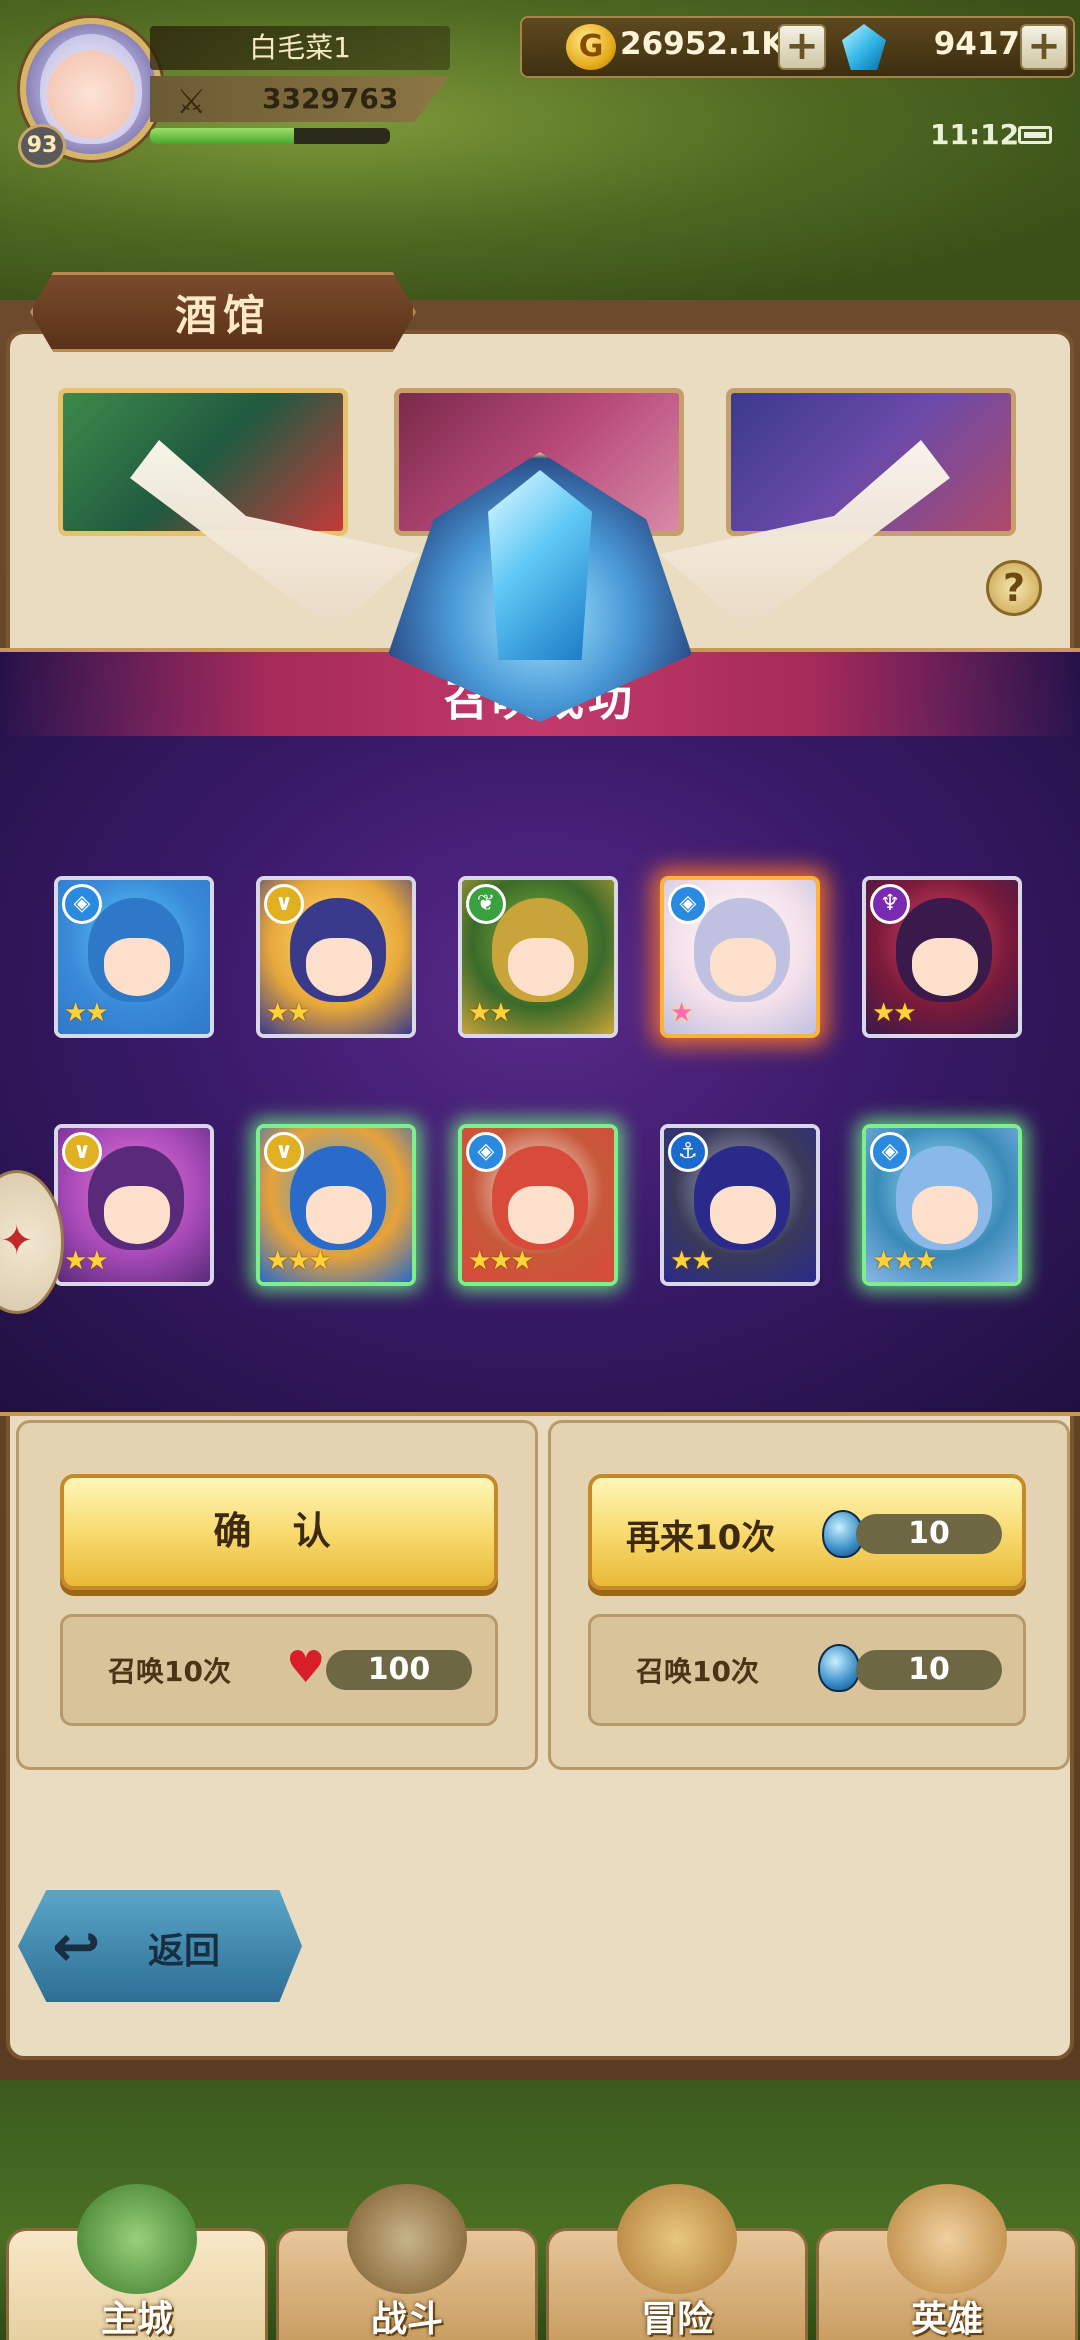 This screenshot has width=1080, height=2340. What do you see at coordinates (76, 1946) in the screenshot?
I see `back-arrow-icon: ↩` at bounding box center [76, 1946].